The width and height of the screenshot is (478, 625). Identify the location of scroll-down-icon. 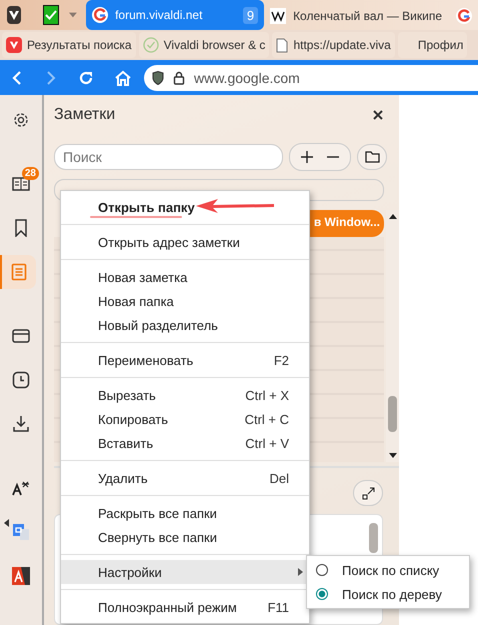
(392, 455).